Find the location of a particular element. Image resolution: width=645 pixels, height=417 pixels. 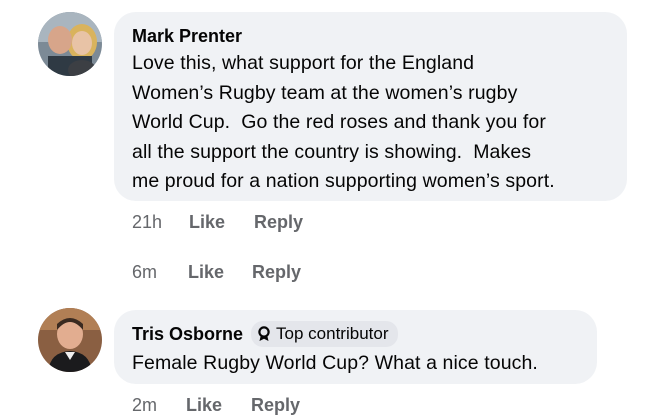

comment-author: Mark Prenter is located at coordinates (370, 36).